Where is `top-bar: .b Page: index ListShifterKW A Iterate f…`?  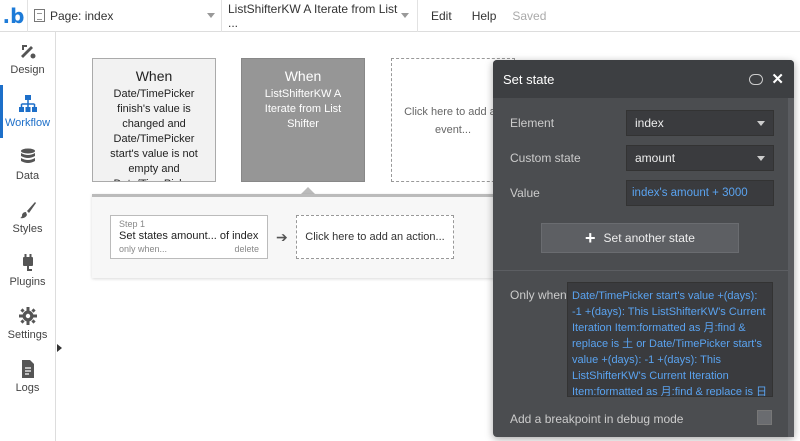
top-bar: .b Page: index ListShifterKW A Iterate f… is located at coordinates (400, 16).